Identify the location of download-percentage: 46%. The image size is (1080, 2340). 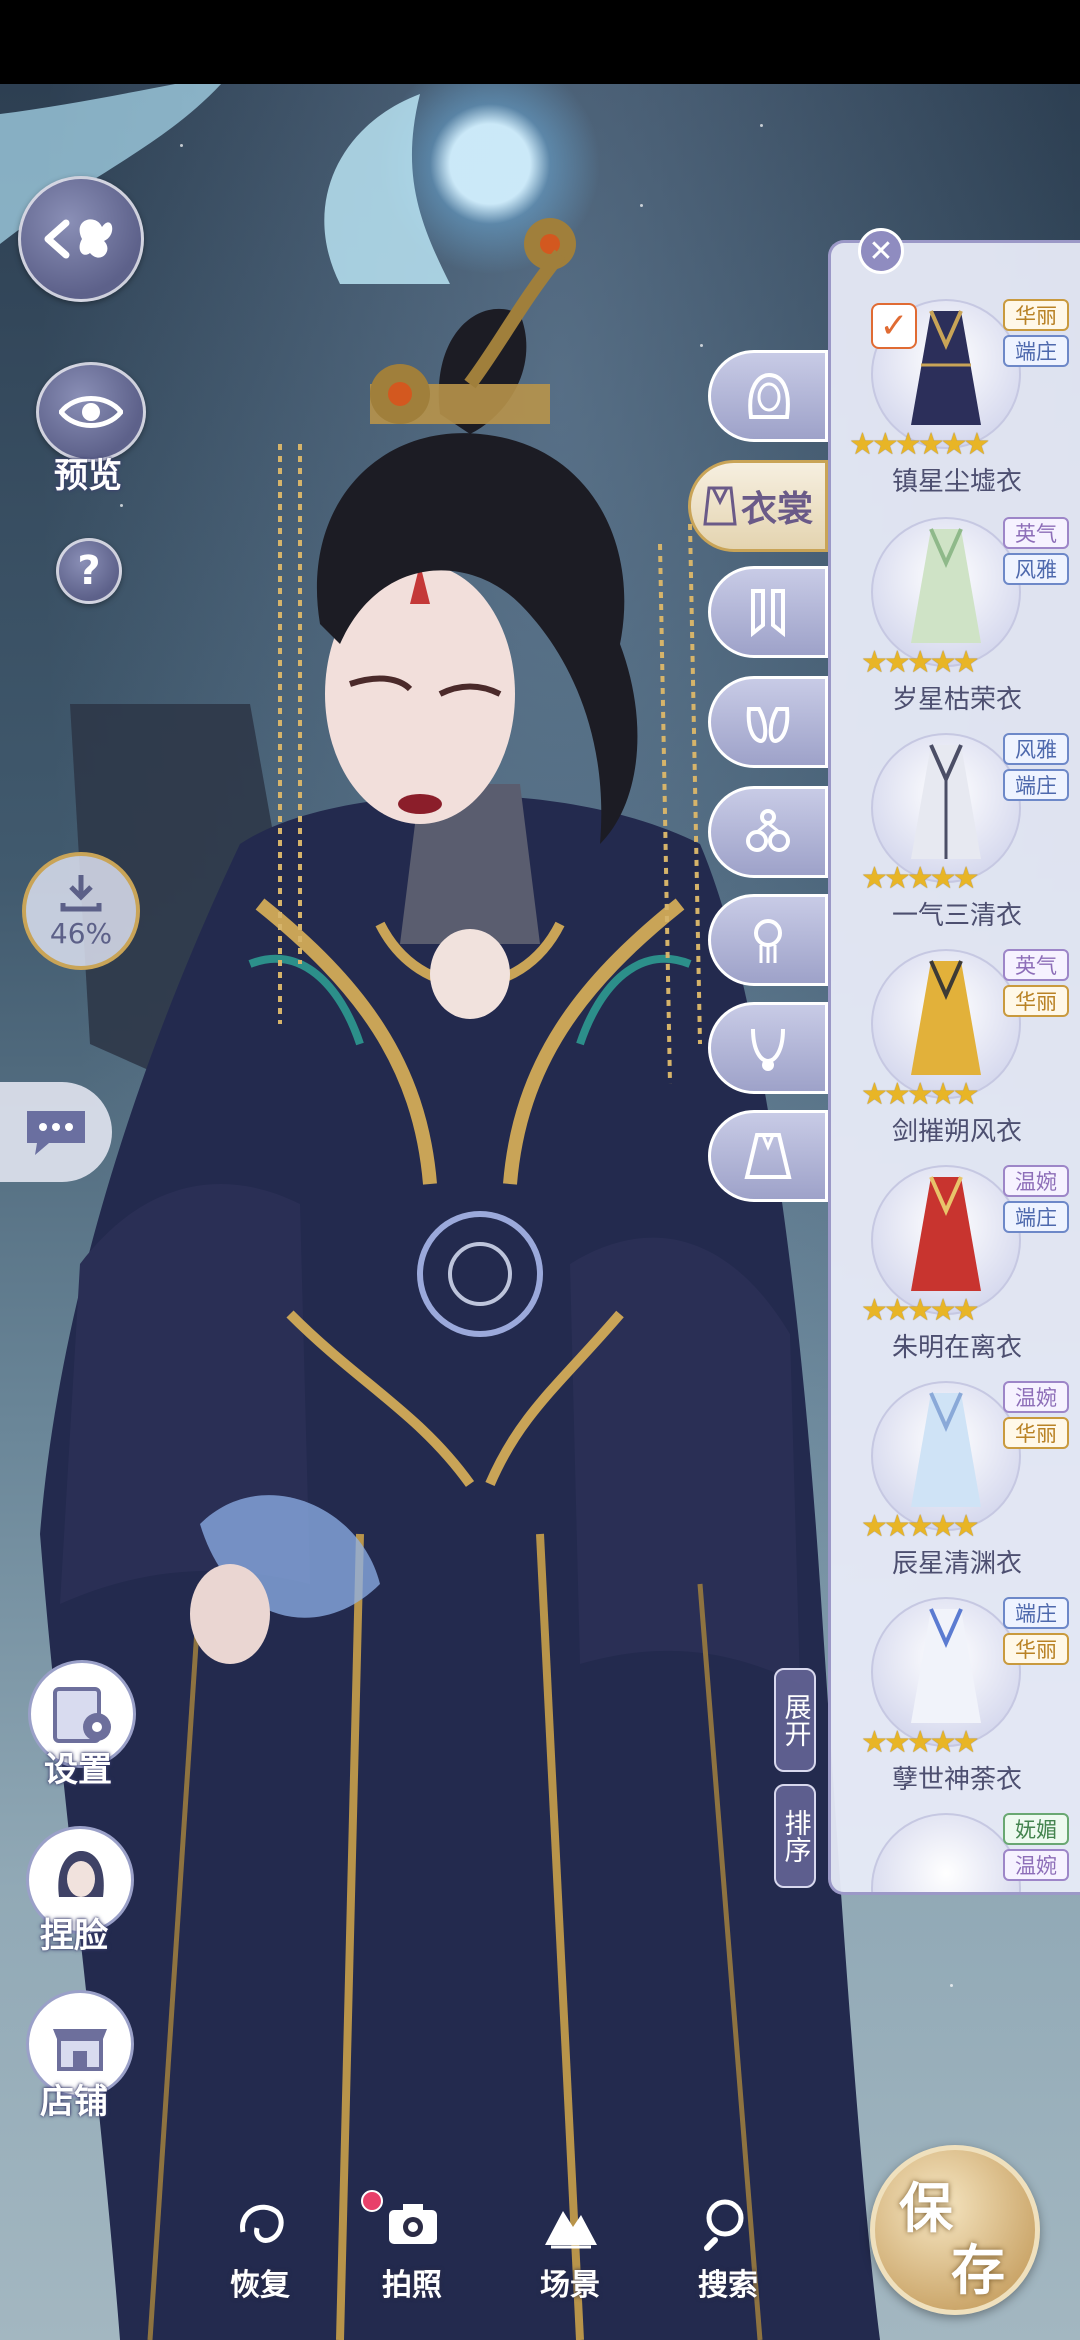
(81, 933).